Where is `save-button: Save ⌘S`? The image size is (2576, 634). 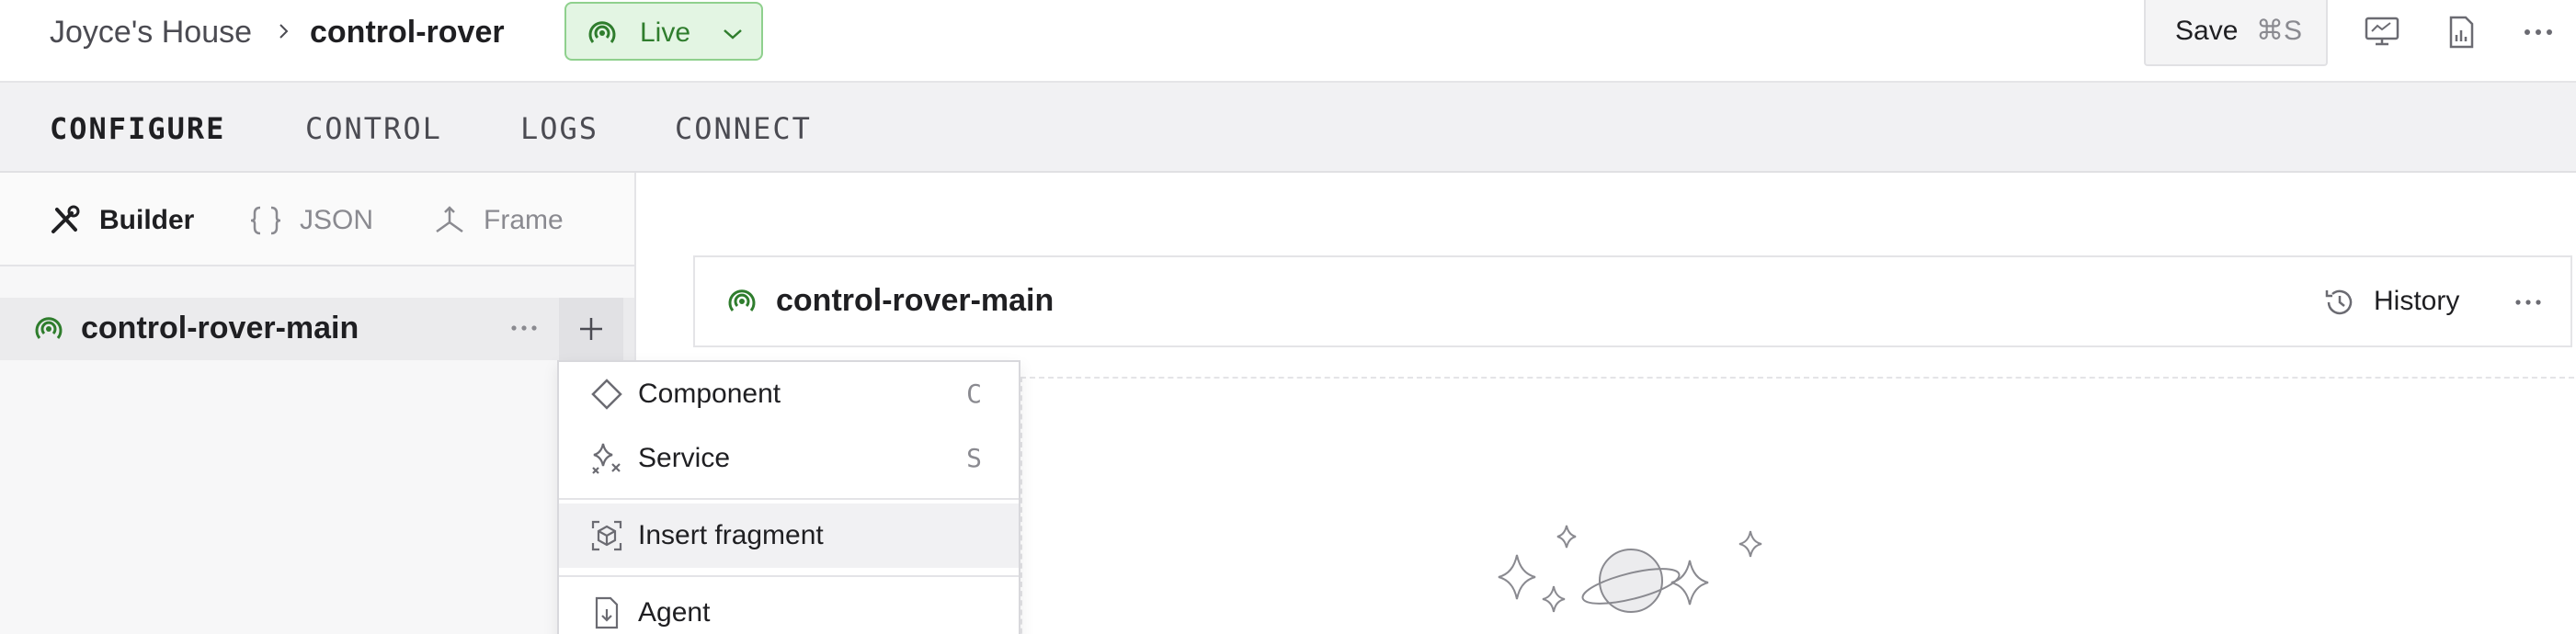 save-button: Save ⌘S is located at coordinates (2236, 33).